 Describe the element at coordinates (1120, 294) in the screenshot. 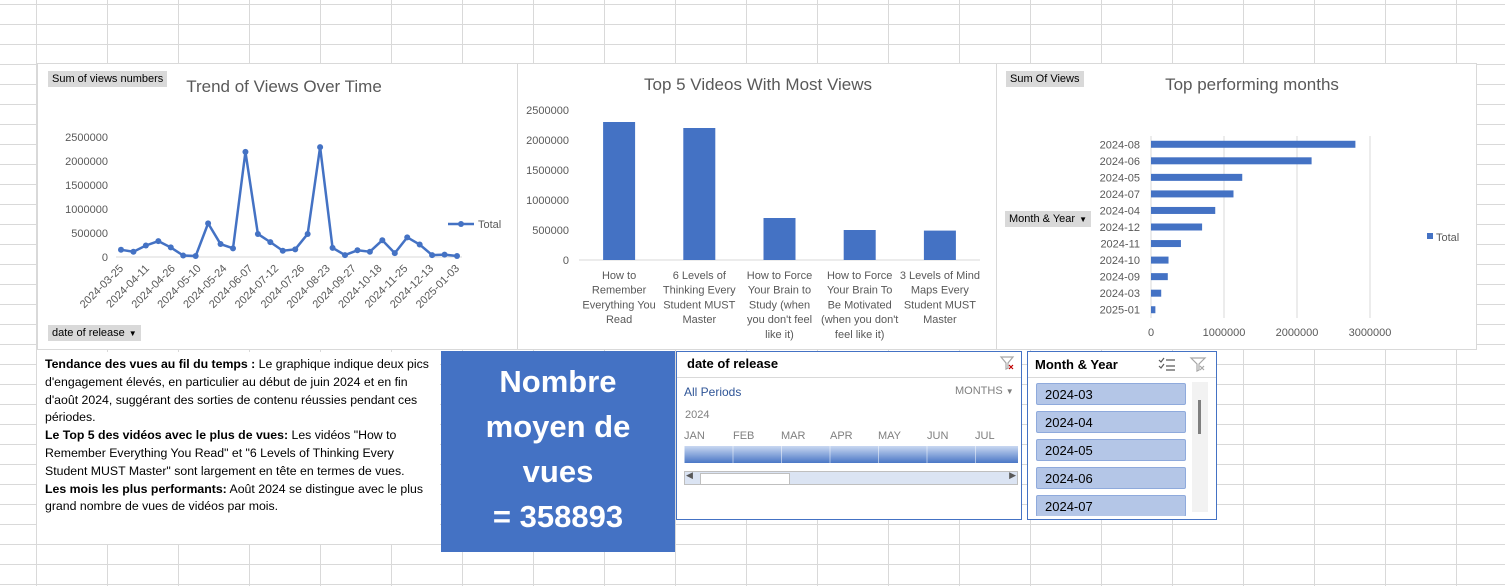

I see `y-tick-label: 2024-03` at that location.